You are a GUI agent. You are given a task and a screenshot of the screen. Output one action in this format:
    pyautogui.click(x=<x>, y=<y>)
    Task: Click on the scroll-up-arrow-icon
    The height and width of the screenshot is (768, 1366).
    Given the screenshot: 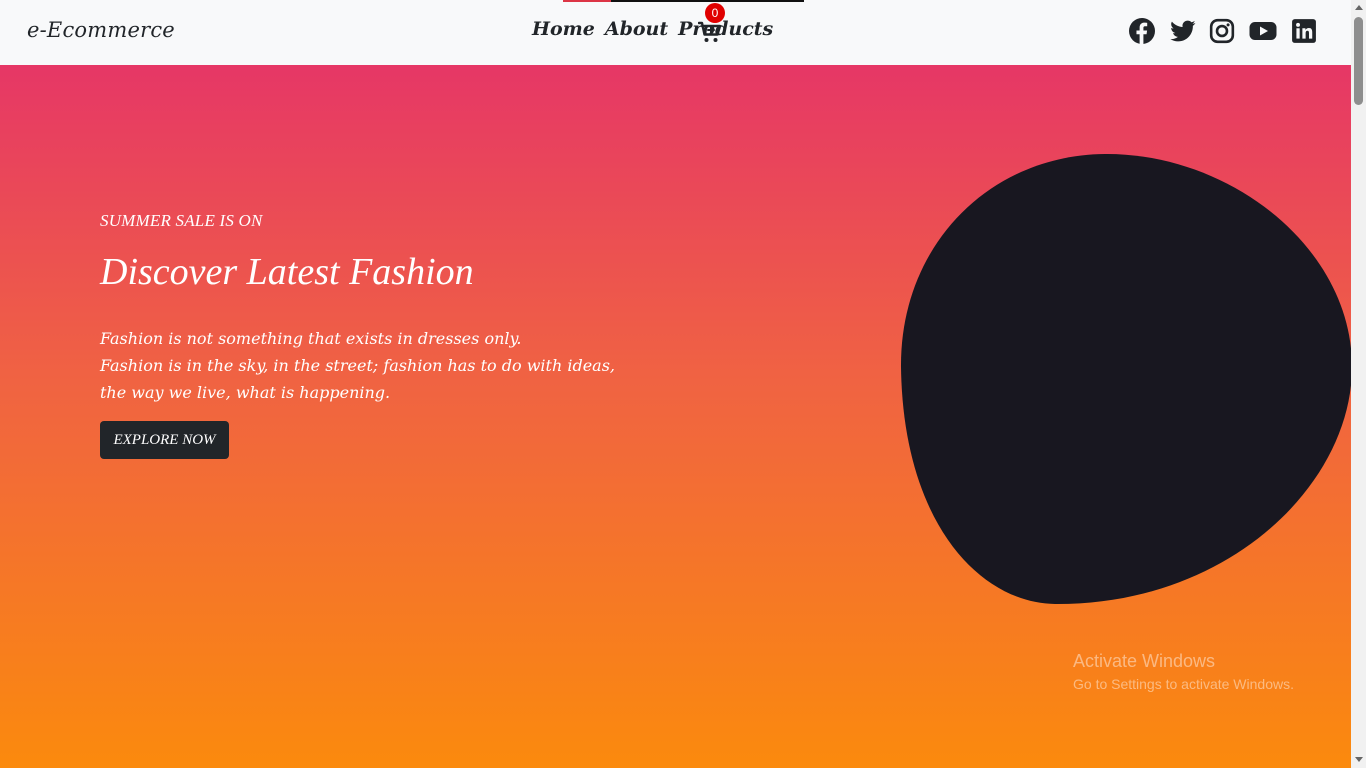 What is the action you would take?
    pyautogui.click(x=1359, y=7)
    